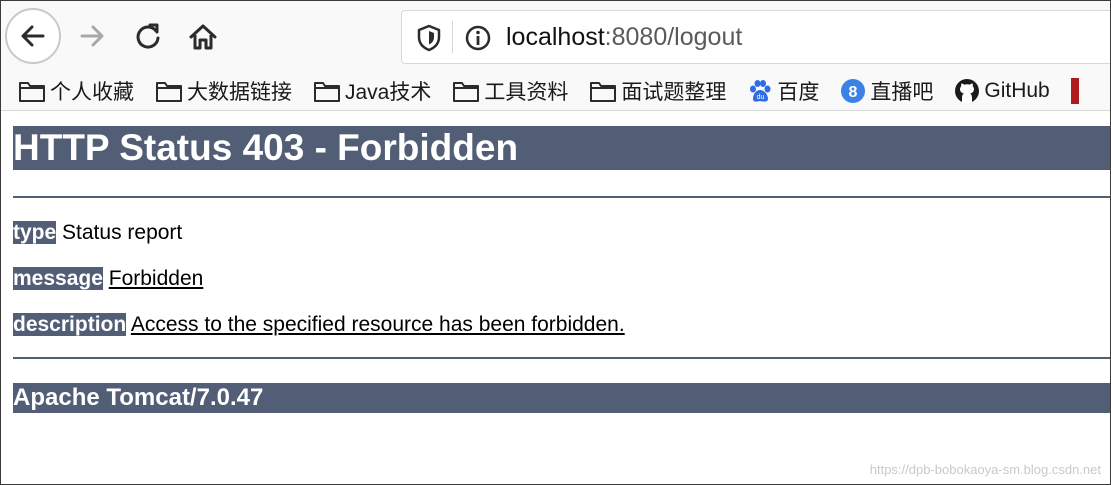 Image resolution: width=1111 pixels, height=485 pixels. What do you see at coordinates (35, 232) in the screenshot?
I see `type-label: type` at bounding box center [35, 232].